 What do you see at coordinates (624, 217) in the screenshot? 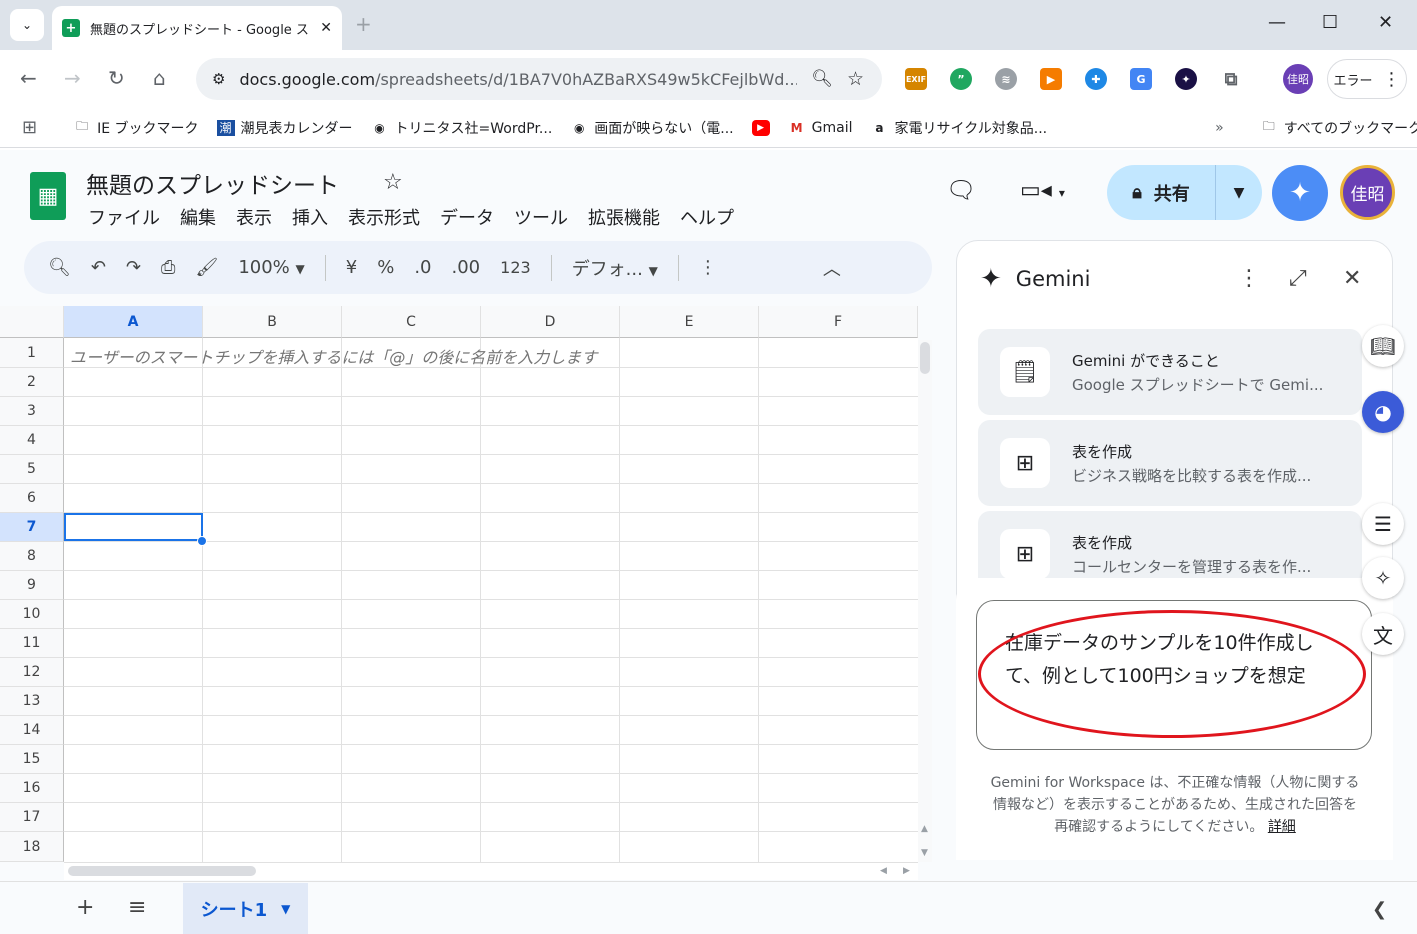
I see `menu-extensions: 拡張機能` at bounding box center [624, 217].